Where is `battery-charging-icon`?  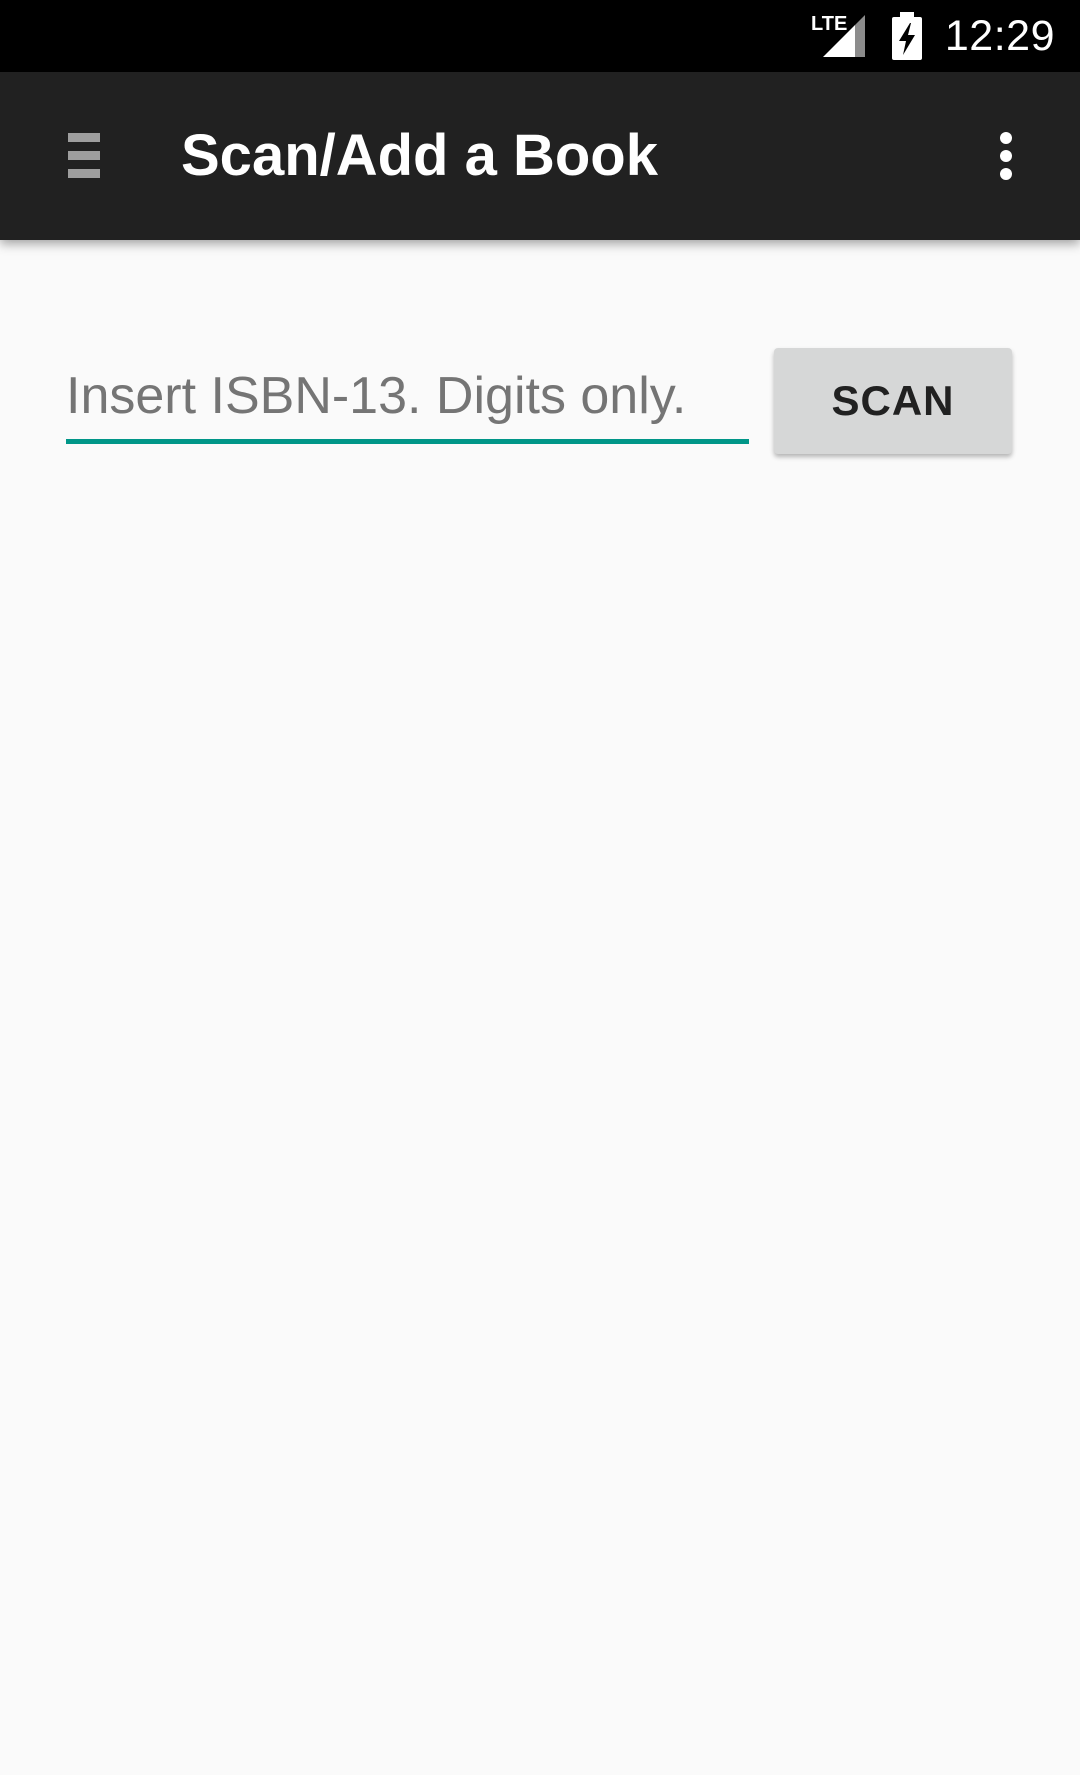
battery-charging-icon is located at coordinates (906, 36).